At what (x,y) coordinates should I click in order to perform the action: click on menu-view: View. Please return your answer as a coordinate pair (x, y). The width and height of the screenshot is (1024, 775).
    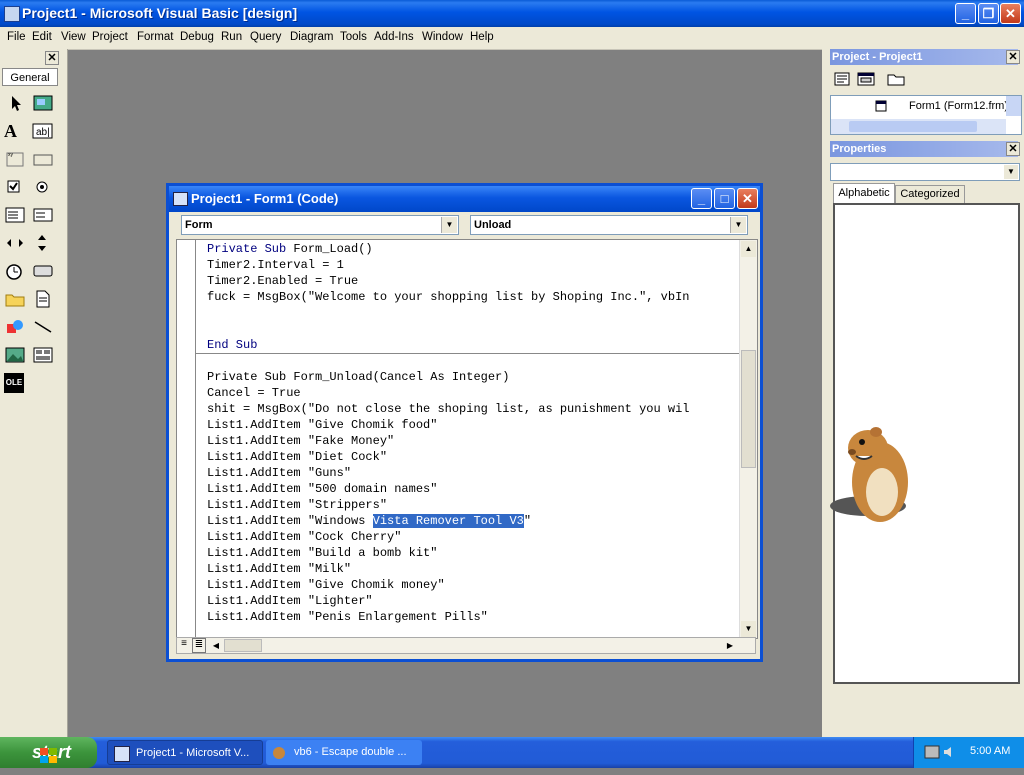
    Looking at the image, I should click on (73, 37).